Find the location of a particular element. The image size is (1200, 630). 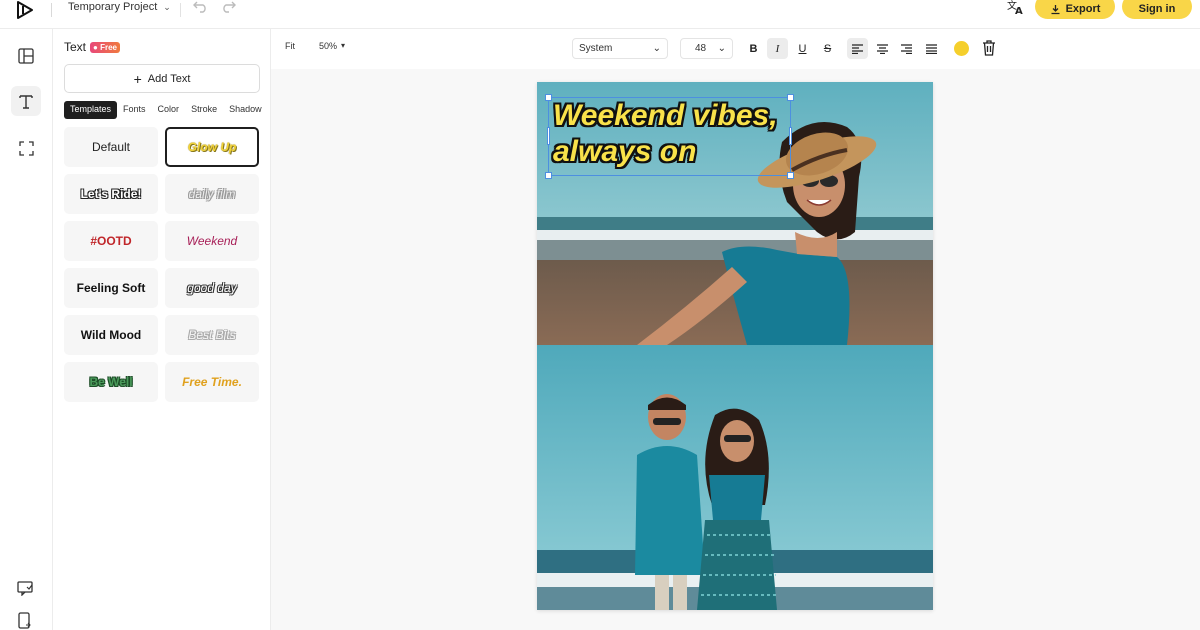

template-label: Default is located at coordinates (111, 147).